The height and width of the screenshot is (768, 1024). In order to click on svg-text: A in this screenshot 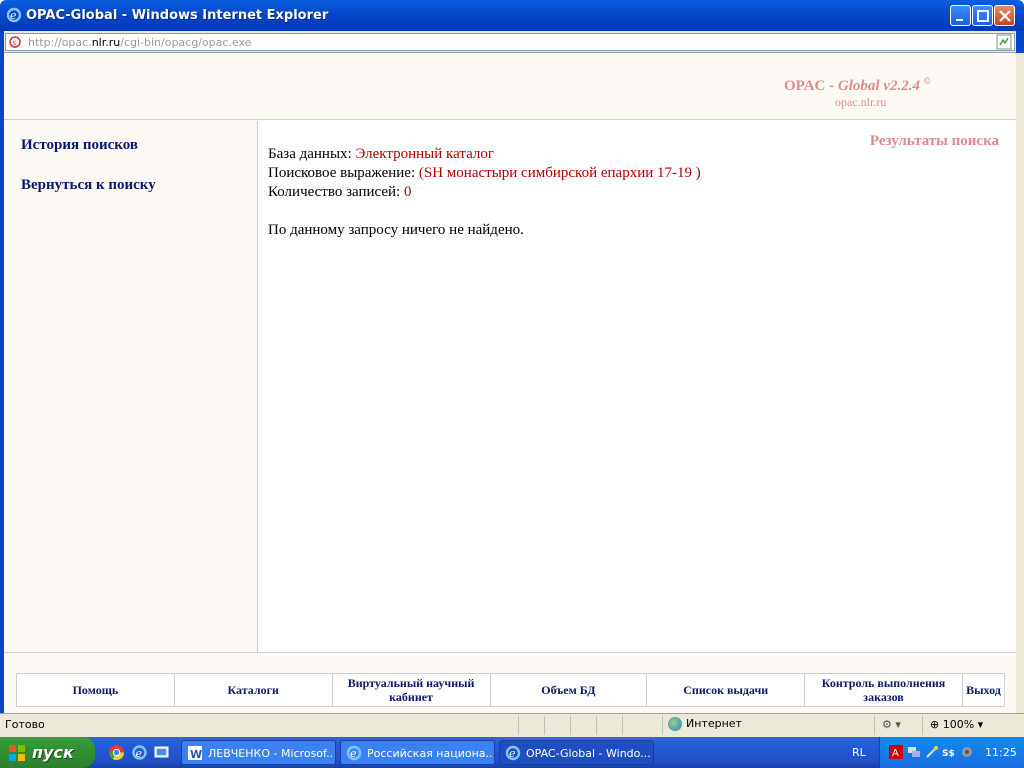, I will do `click(895, 753)`.